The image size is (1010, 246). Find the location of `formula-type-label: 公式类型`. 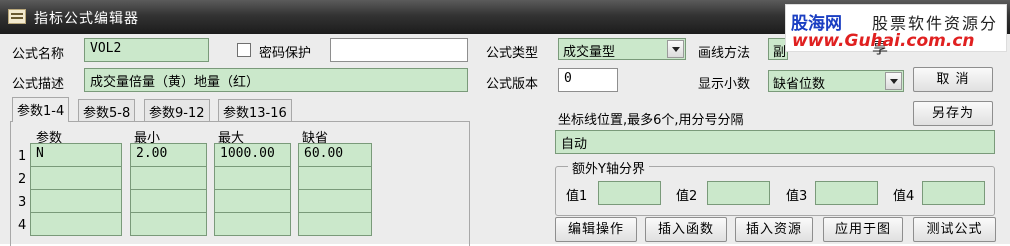

formula-type-label: 公式类型 is located at coordinates (512, 53).